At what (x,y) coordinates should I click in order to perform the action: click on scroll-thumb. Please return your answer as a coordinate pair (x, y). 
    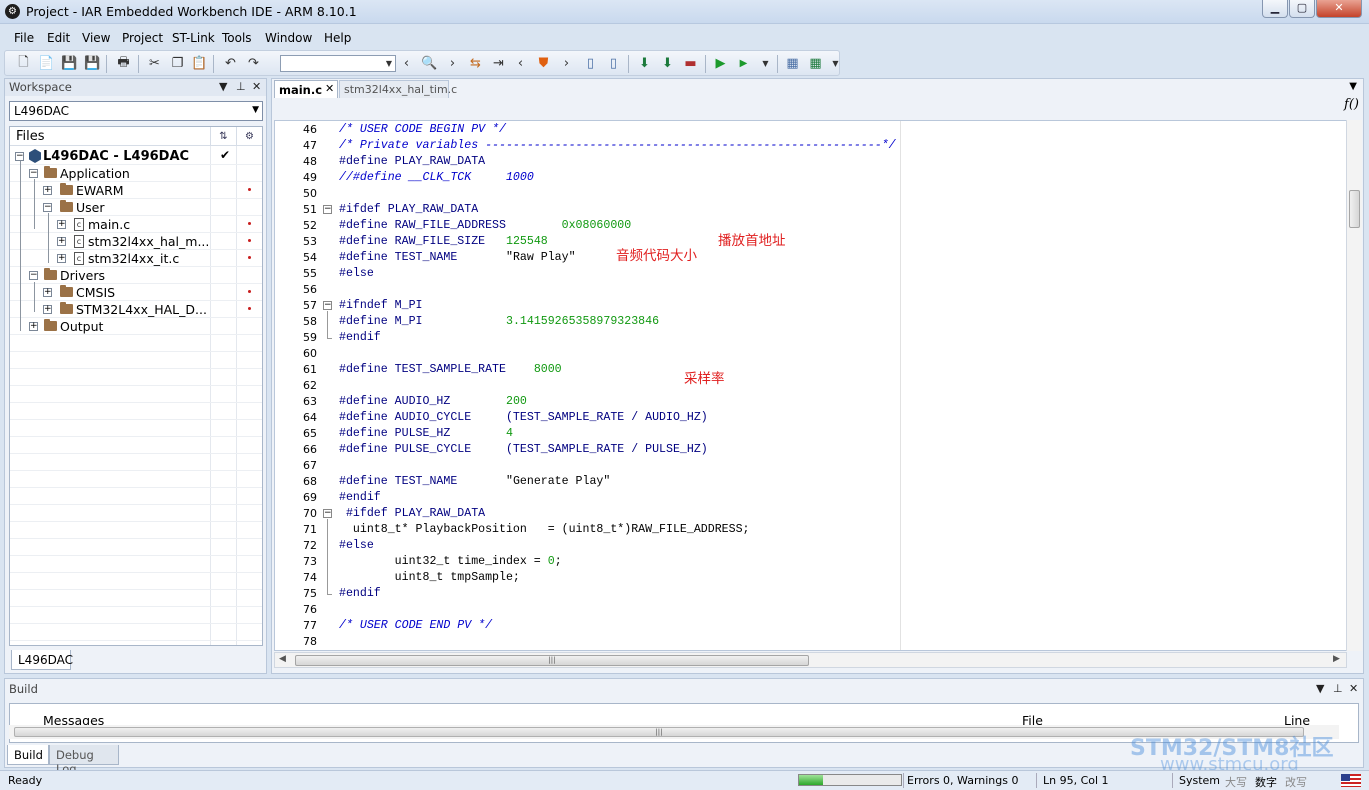
    Looking at the image, I should click on (1354, 209).